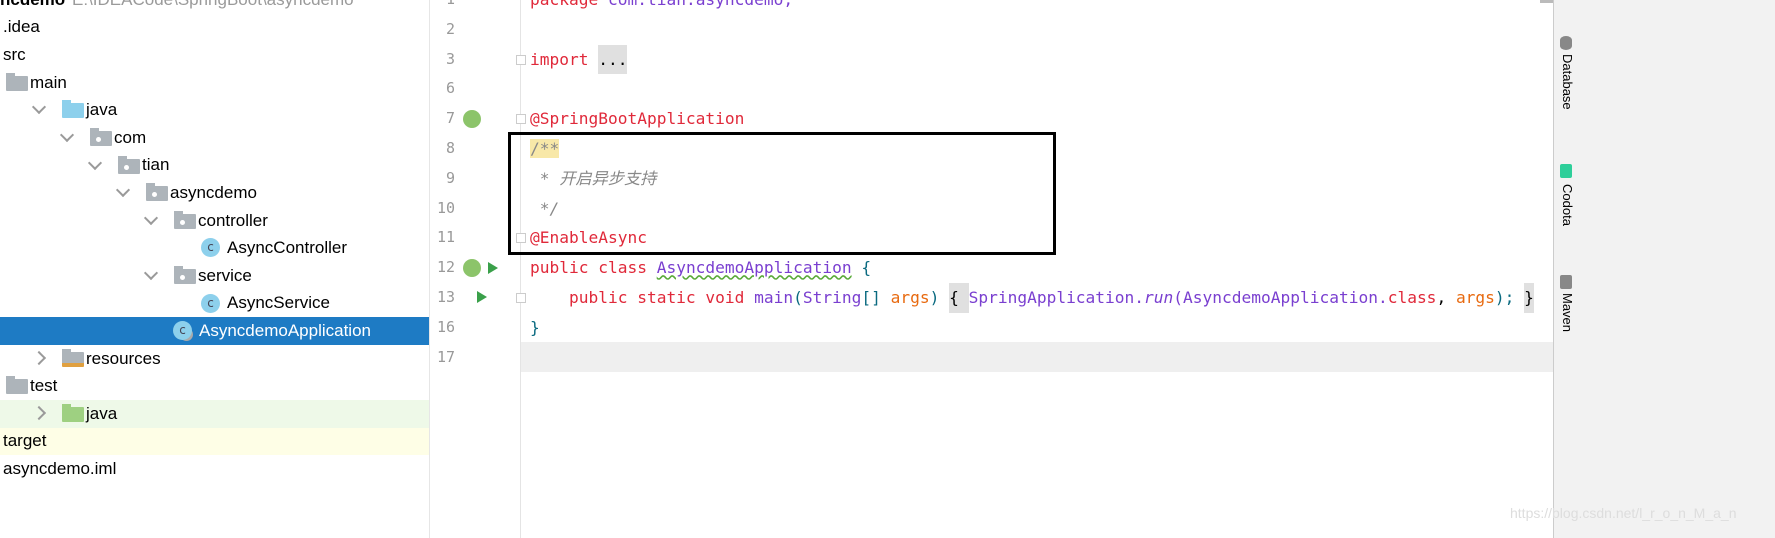 The image size is (1775, 538). Describe the element at coordinates (214, 166) in the screenshot. I see `tree-item-tian: tian` at that location.